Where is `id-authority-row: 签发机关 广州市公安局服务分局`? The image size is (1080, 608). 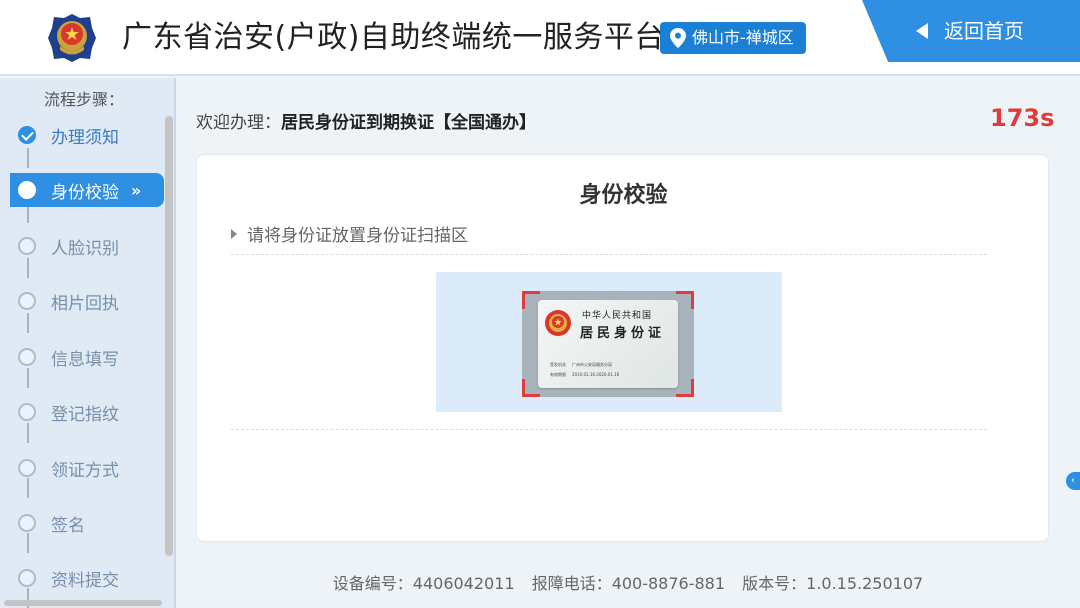
id-authority-row: 签发机关 广州市公安局服务分局 is located at coordinates (581, 365).